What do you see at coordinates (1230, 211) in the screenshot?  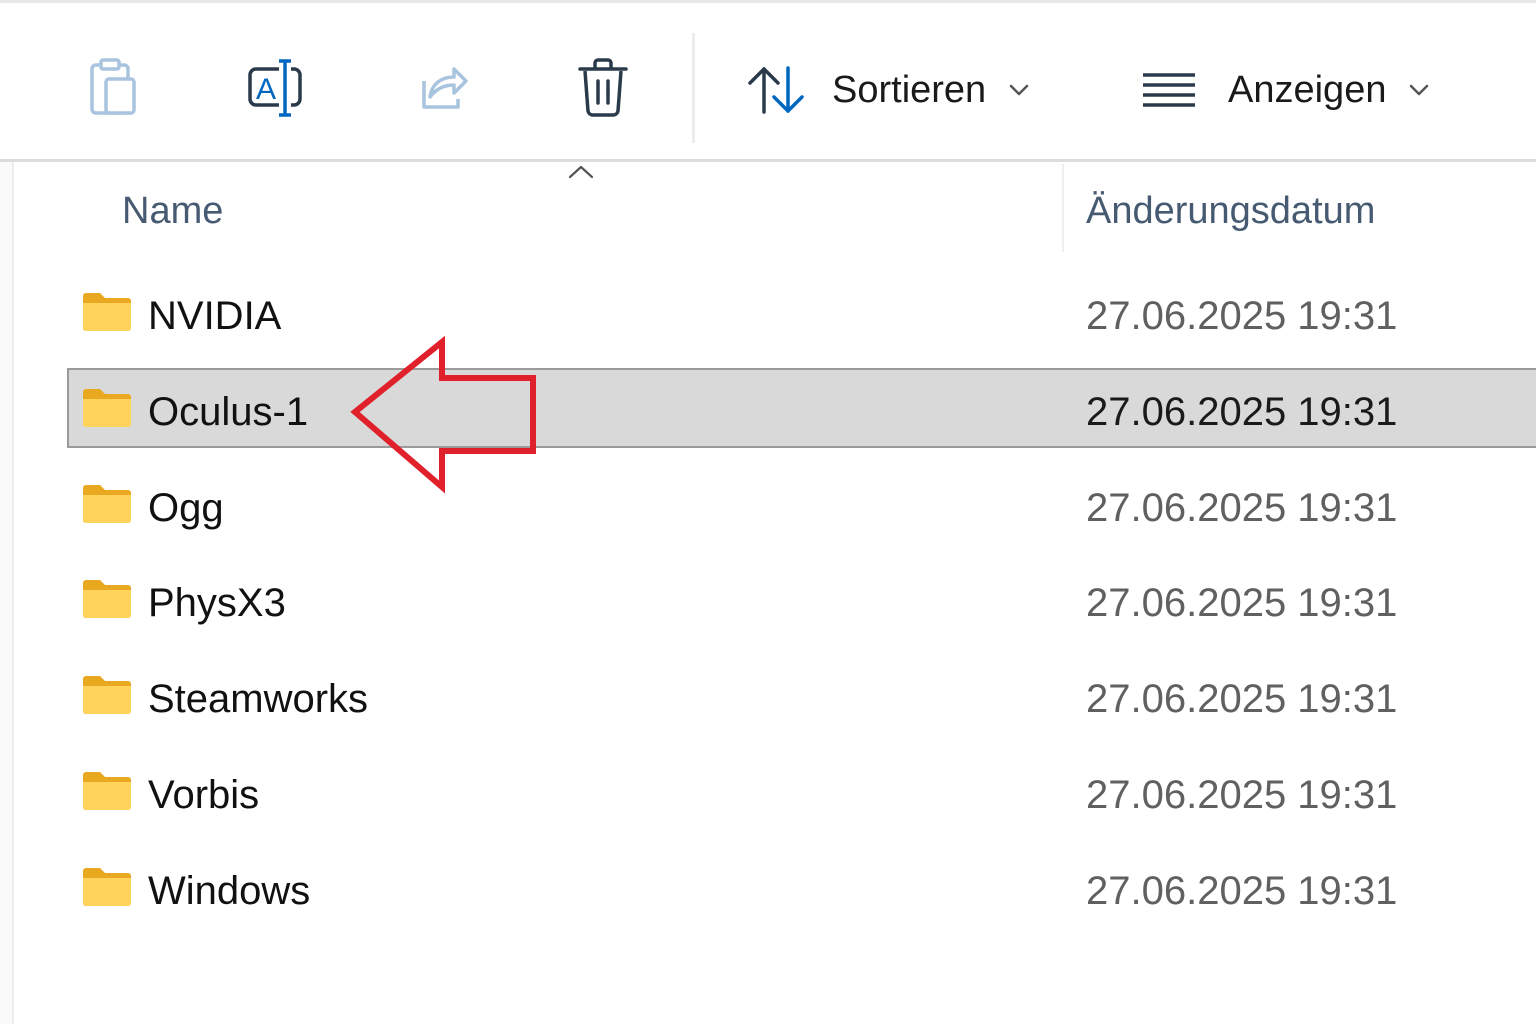 I see `column-header-date: Änderungsdatum` at bounding box center [1230, 211].